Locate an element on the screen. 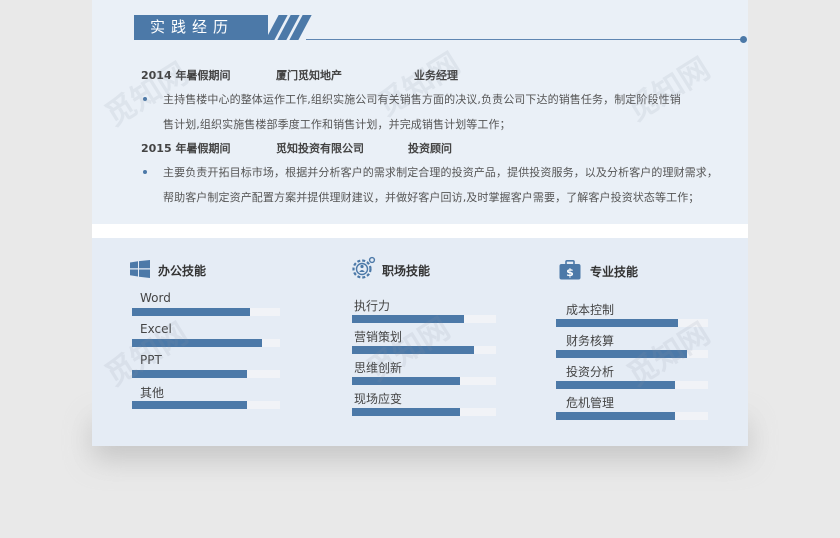 Image resolution: width=840 pixels, height=538 pixels. experience-role: 投资顾问 is located at coordinates (430, 148).